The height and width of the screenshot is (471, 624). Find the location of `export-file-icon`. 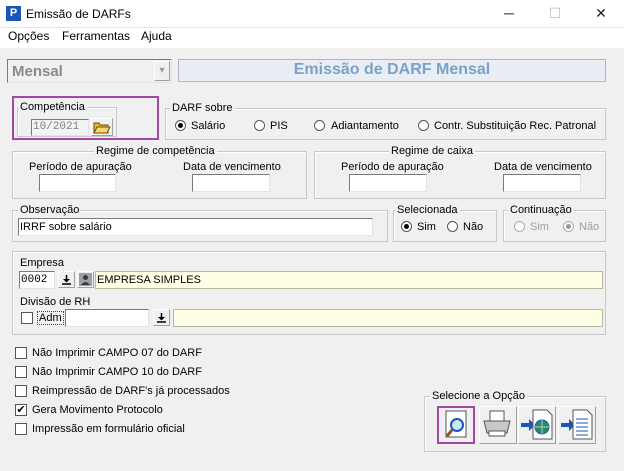

export-file-icon is located at coordinates (577, 424).